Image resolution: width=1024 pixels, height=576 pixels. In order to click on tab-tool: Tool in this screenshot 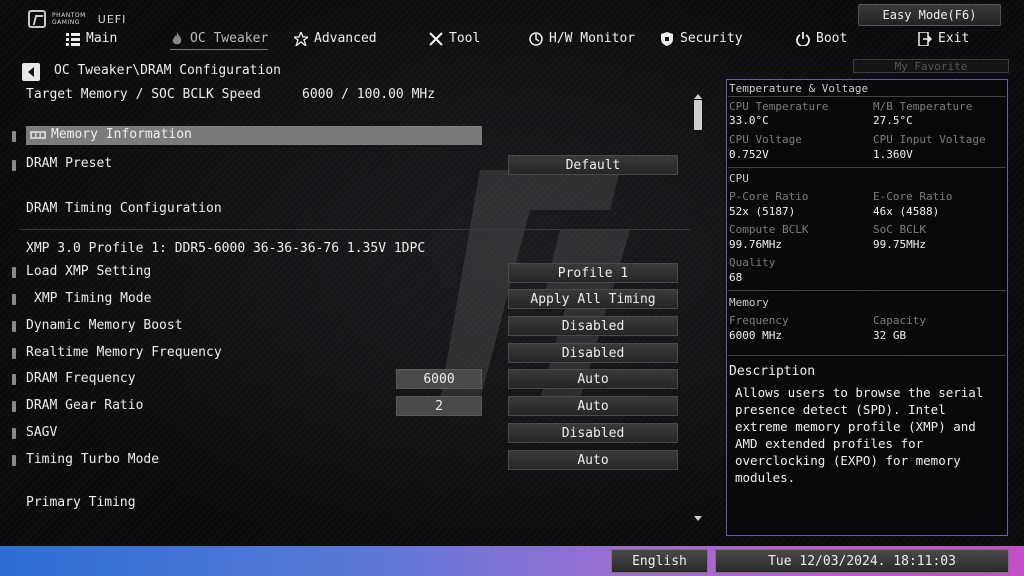, I will do `click(454, 38)`.